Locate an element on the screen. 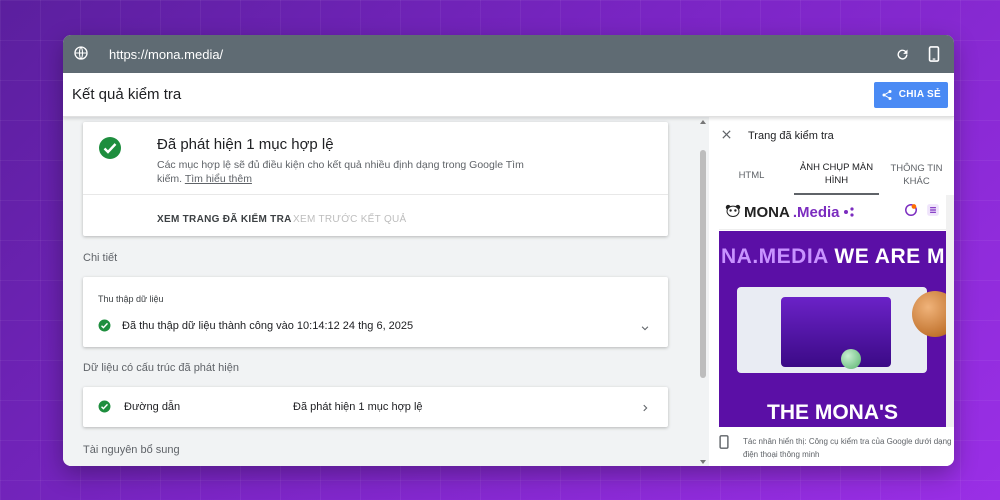  hero-banner: NA.MEDIA WE ARE M THE MONA'S is located at coordinates (832, 329).